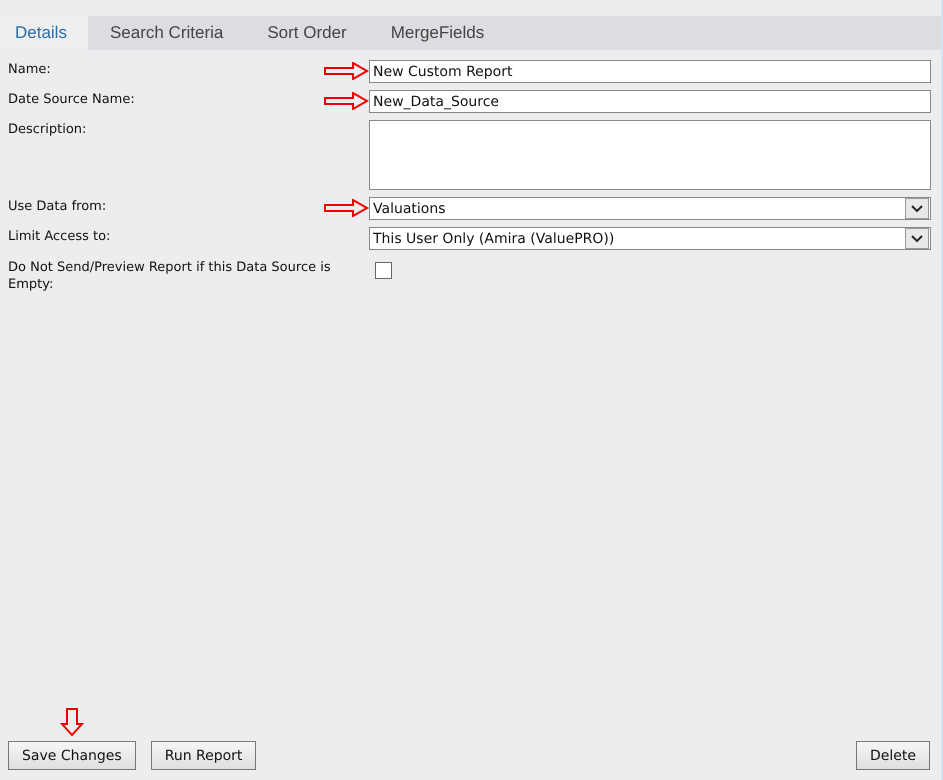  I want to click on tab: MergeFields, so click(437, 33).